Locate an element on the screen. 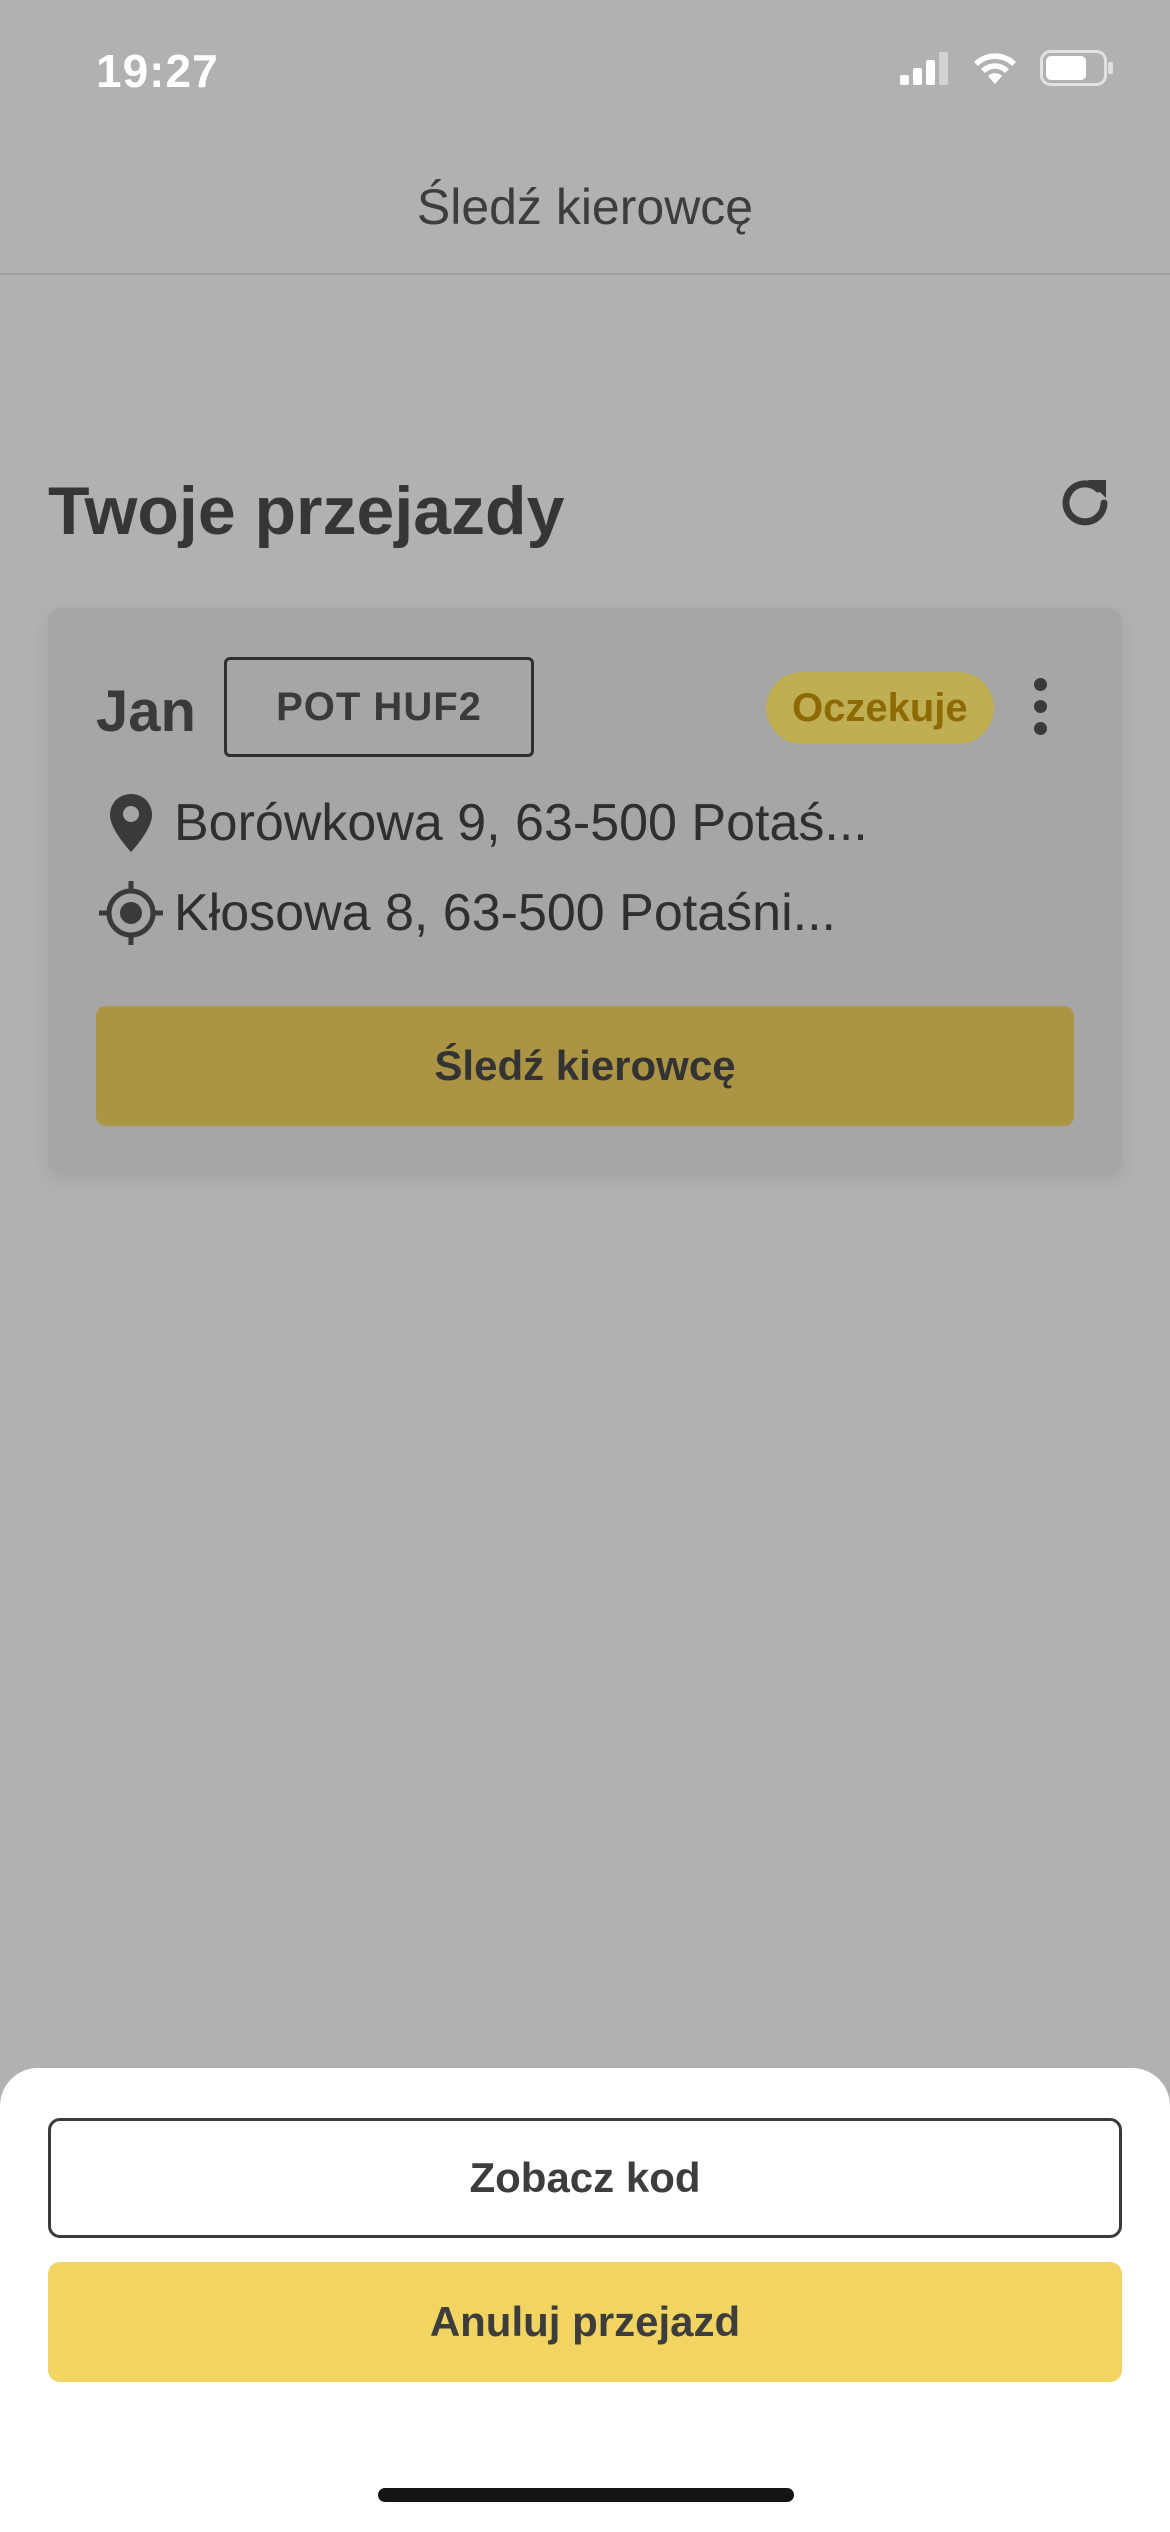  cancel-ride-button: Anuluj przejazd is located at coordinates (585, 2322).